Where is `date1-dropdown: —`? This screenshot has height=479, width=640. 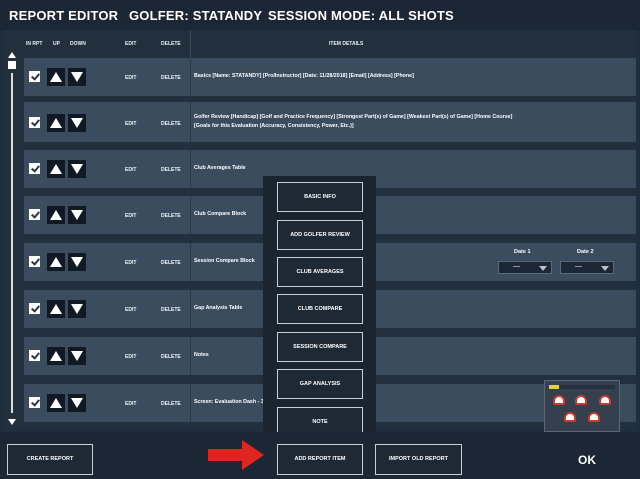 date1-dropdown: — is located at coordinates (525, 267).